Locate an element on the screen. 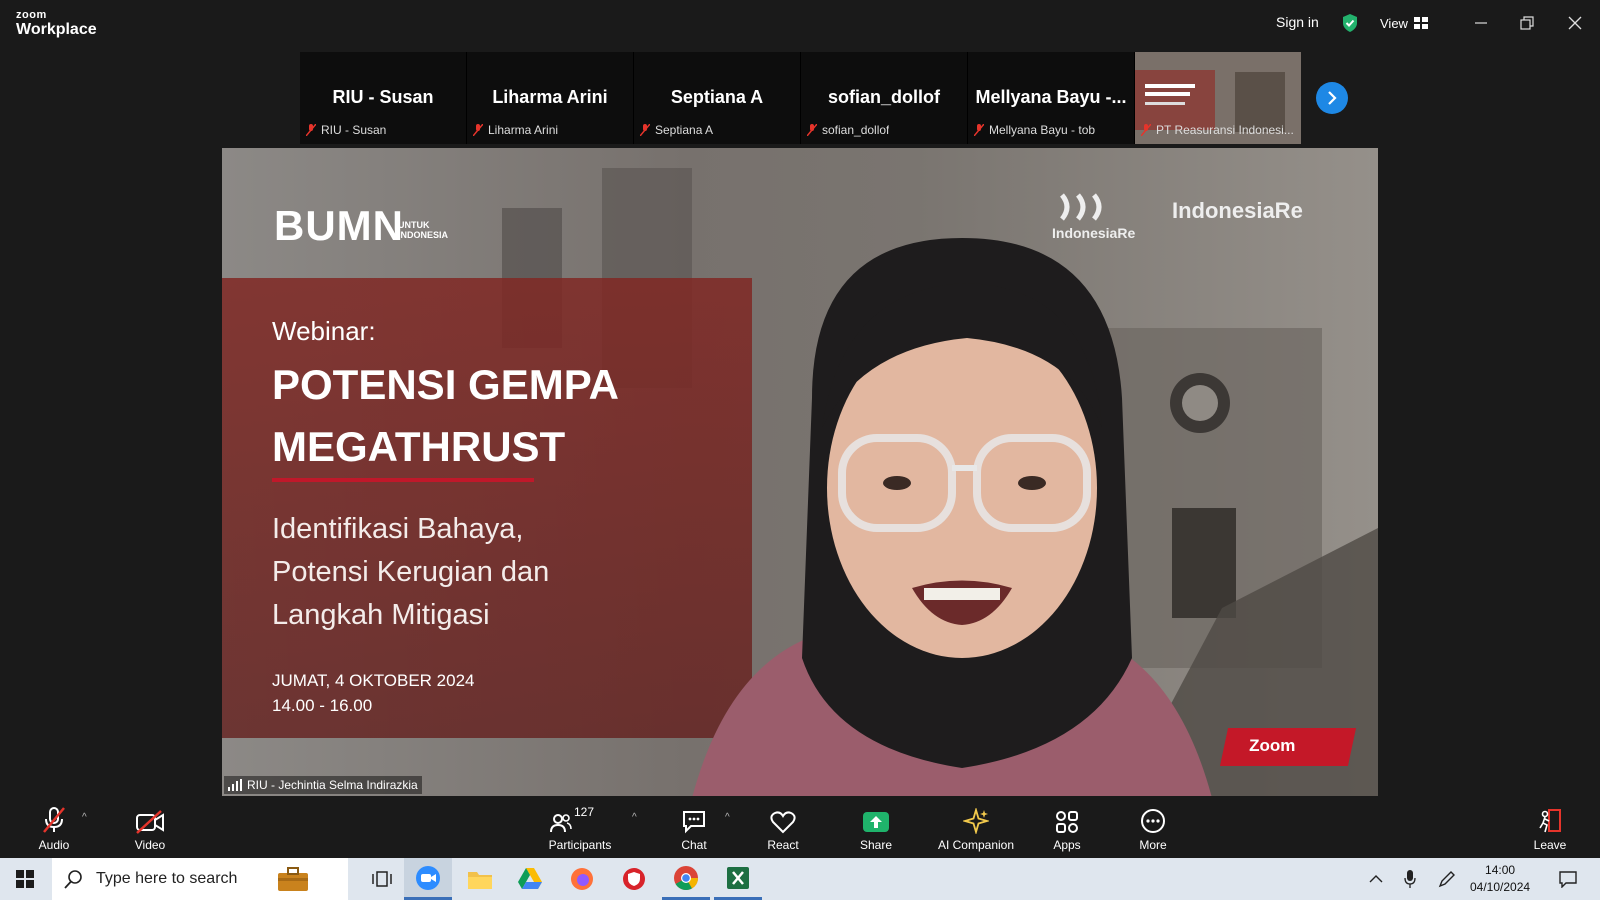 The width and height of the screenshot is (1600, 900). ai-companion-label: AI Companion is located at coordinates (976, 845).